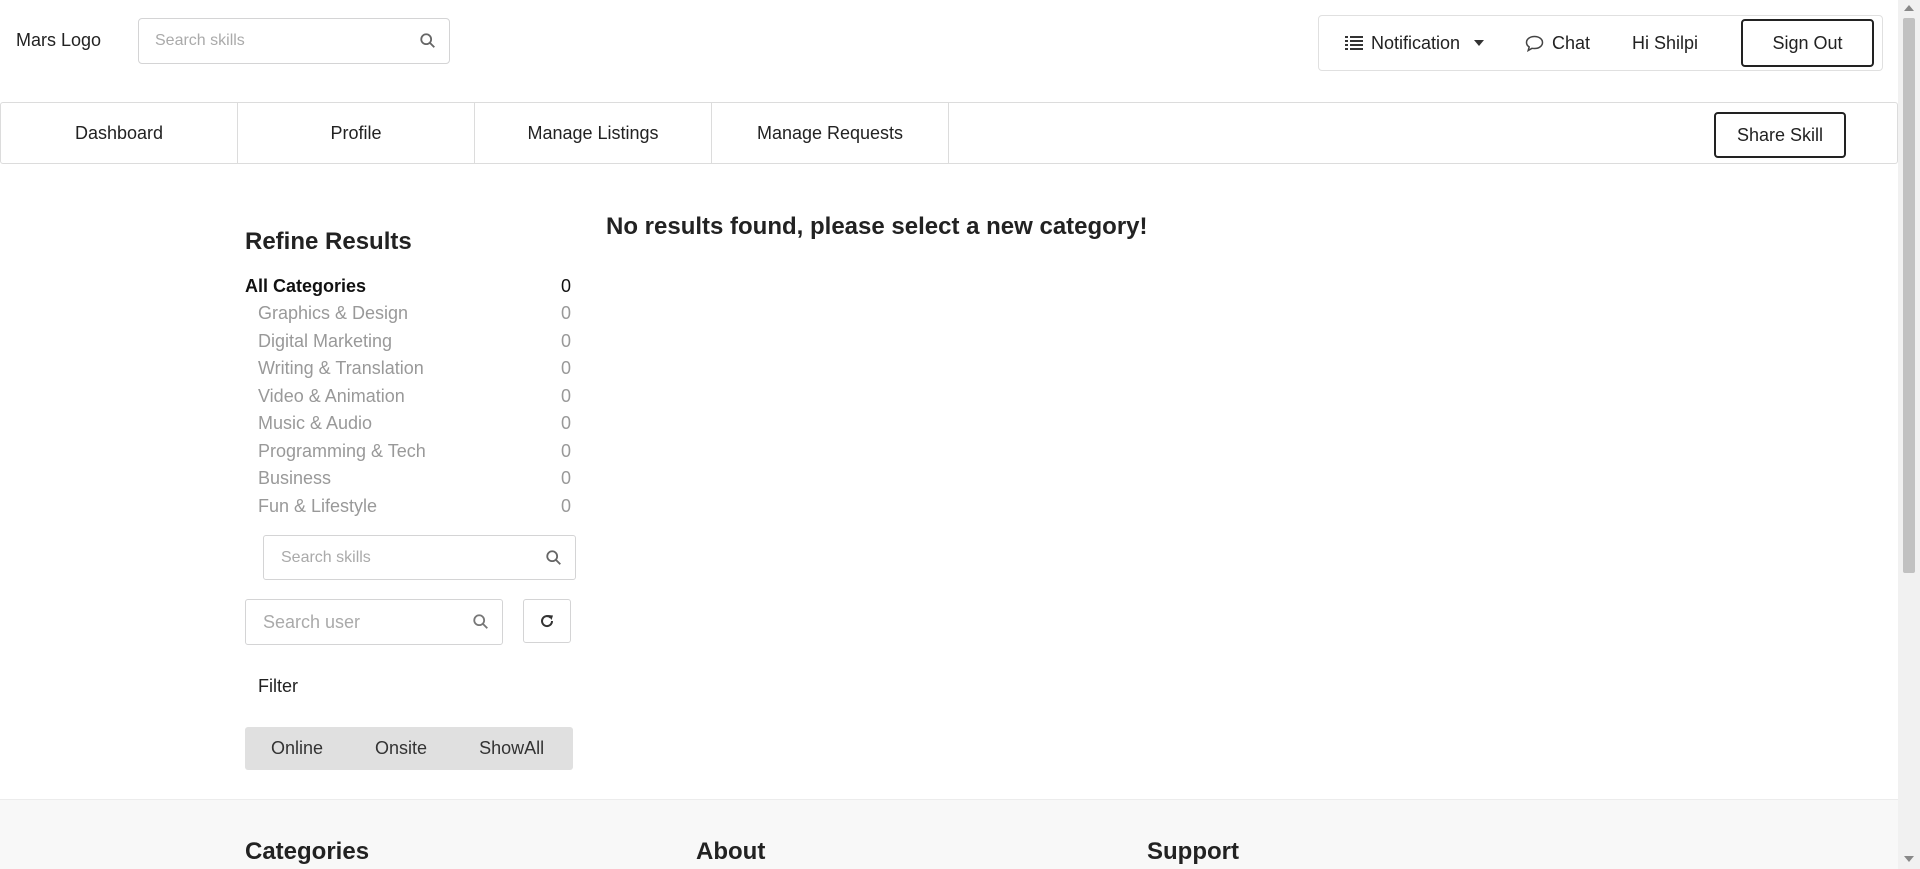  Describe the element at coordinates (949, 42) in the screenshot. I see `top-bar: Mars Logo Notification` at that location.